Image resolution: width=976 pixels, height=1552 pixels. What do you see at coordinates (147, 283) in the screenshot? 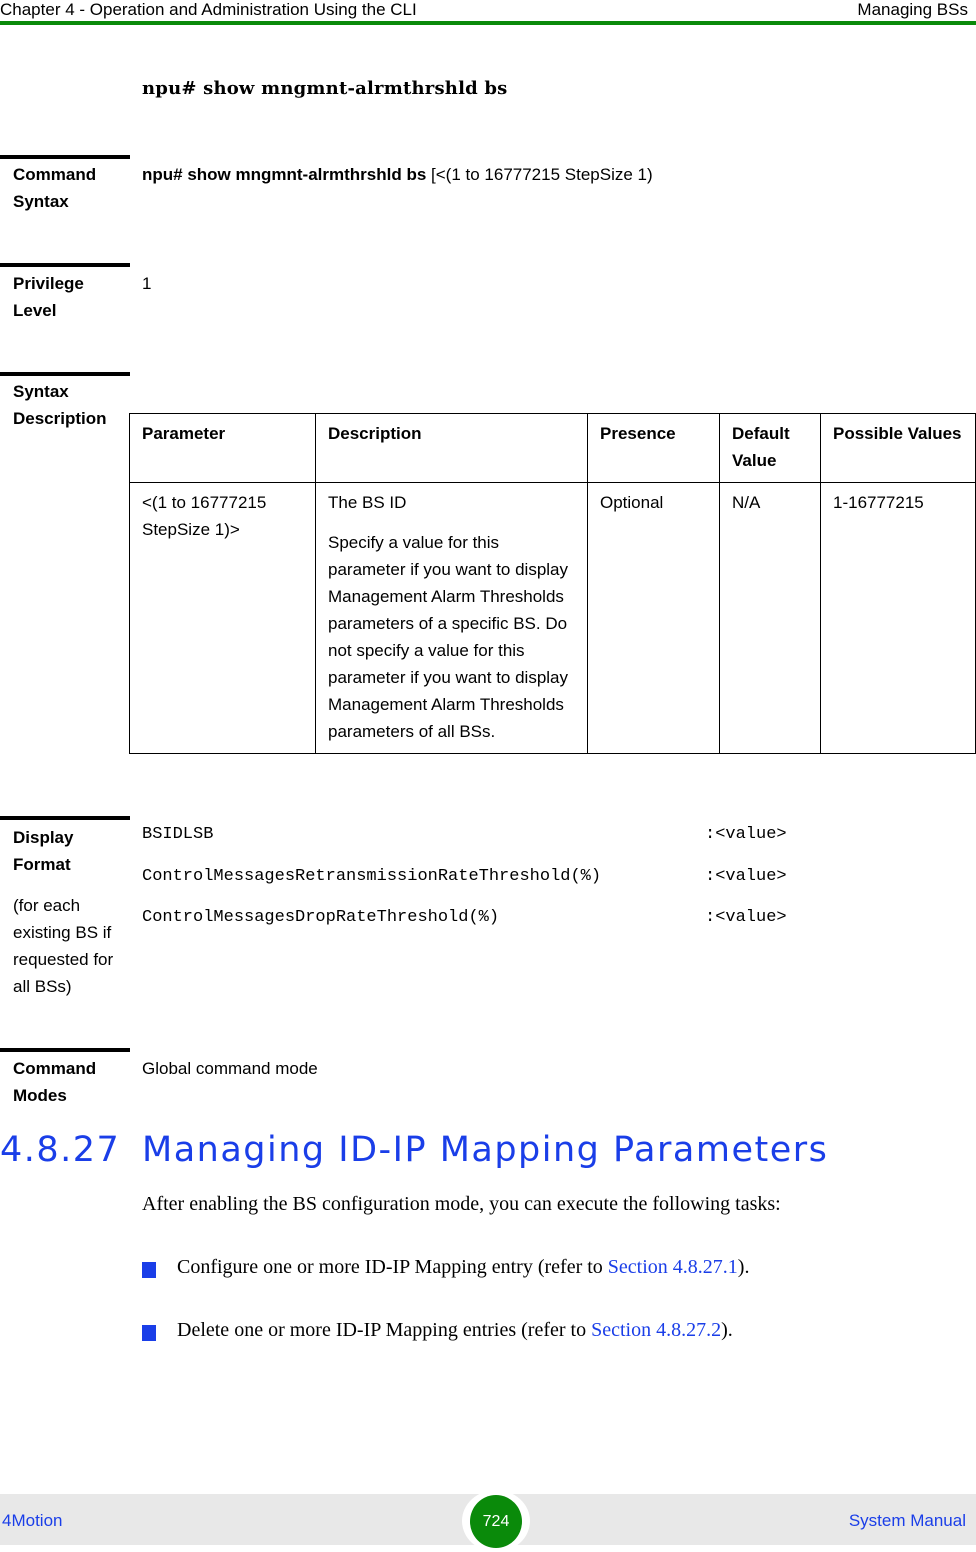
I see `privilege-level-value: 1` at bounding box center [147, 283].